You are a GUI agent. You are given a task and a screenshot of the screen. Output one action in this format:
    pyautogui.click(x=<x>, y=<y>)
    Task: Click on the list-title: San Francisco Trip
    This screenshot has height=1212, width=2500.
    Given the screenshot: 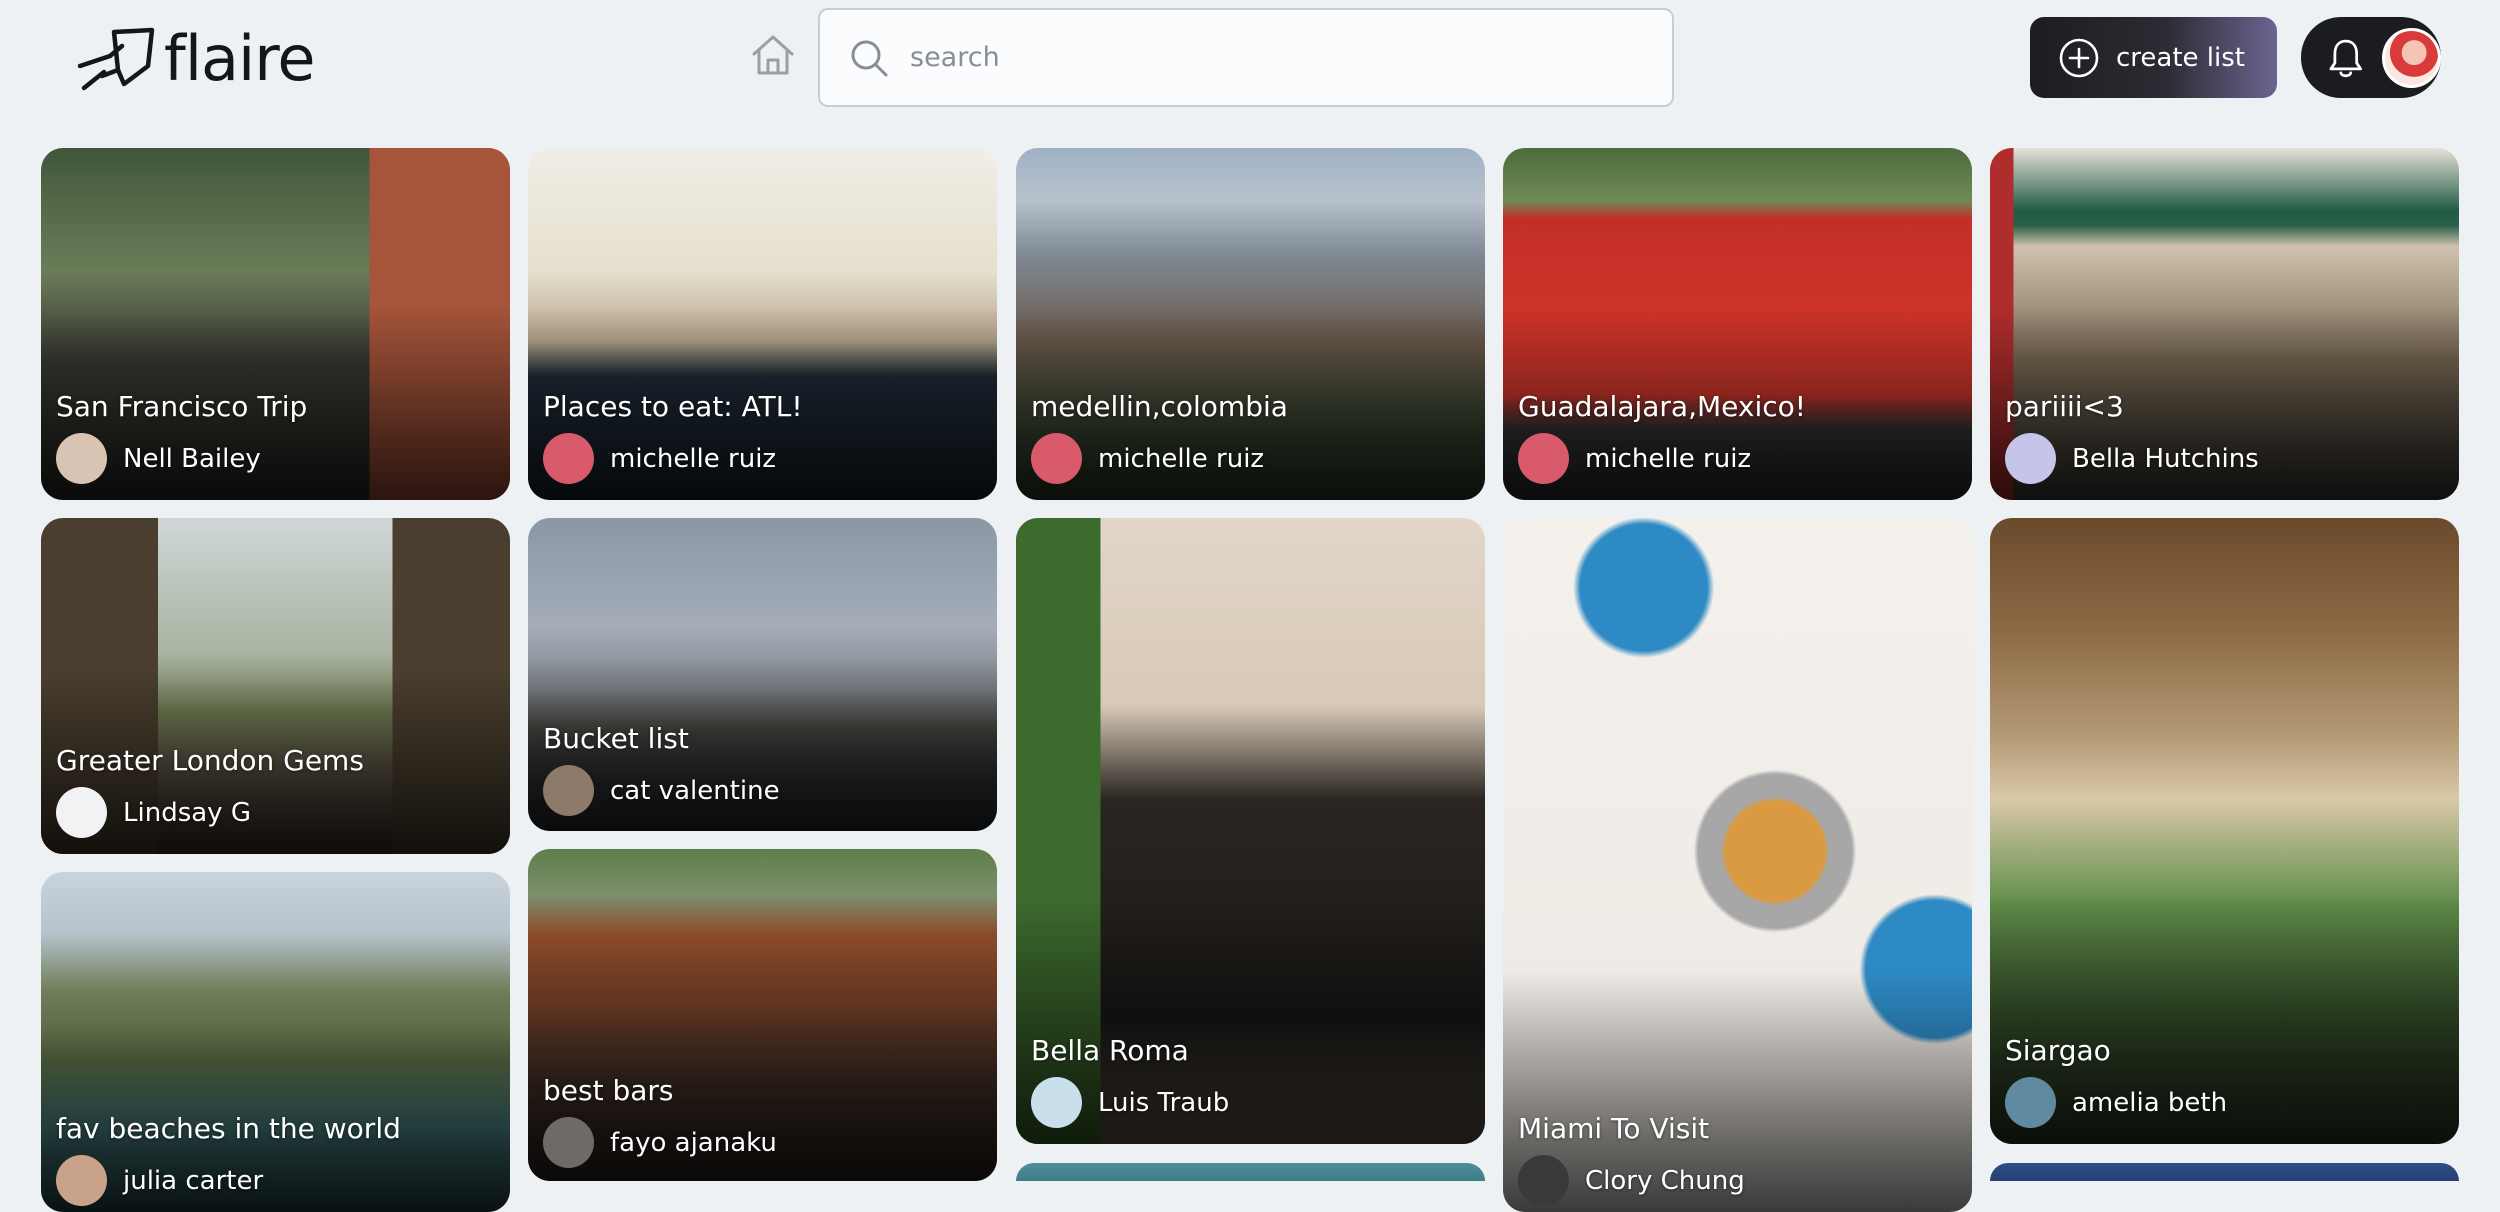 What is the action you would take?
    pyautogui.click(x=182, y=406)
    